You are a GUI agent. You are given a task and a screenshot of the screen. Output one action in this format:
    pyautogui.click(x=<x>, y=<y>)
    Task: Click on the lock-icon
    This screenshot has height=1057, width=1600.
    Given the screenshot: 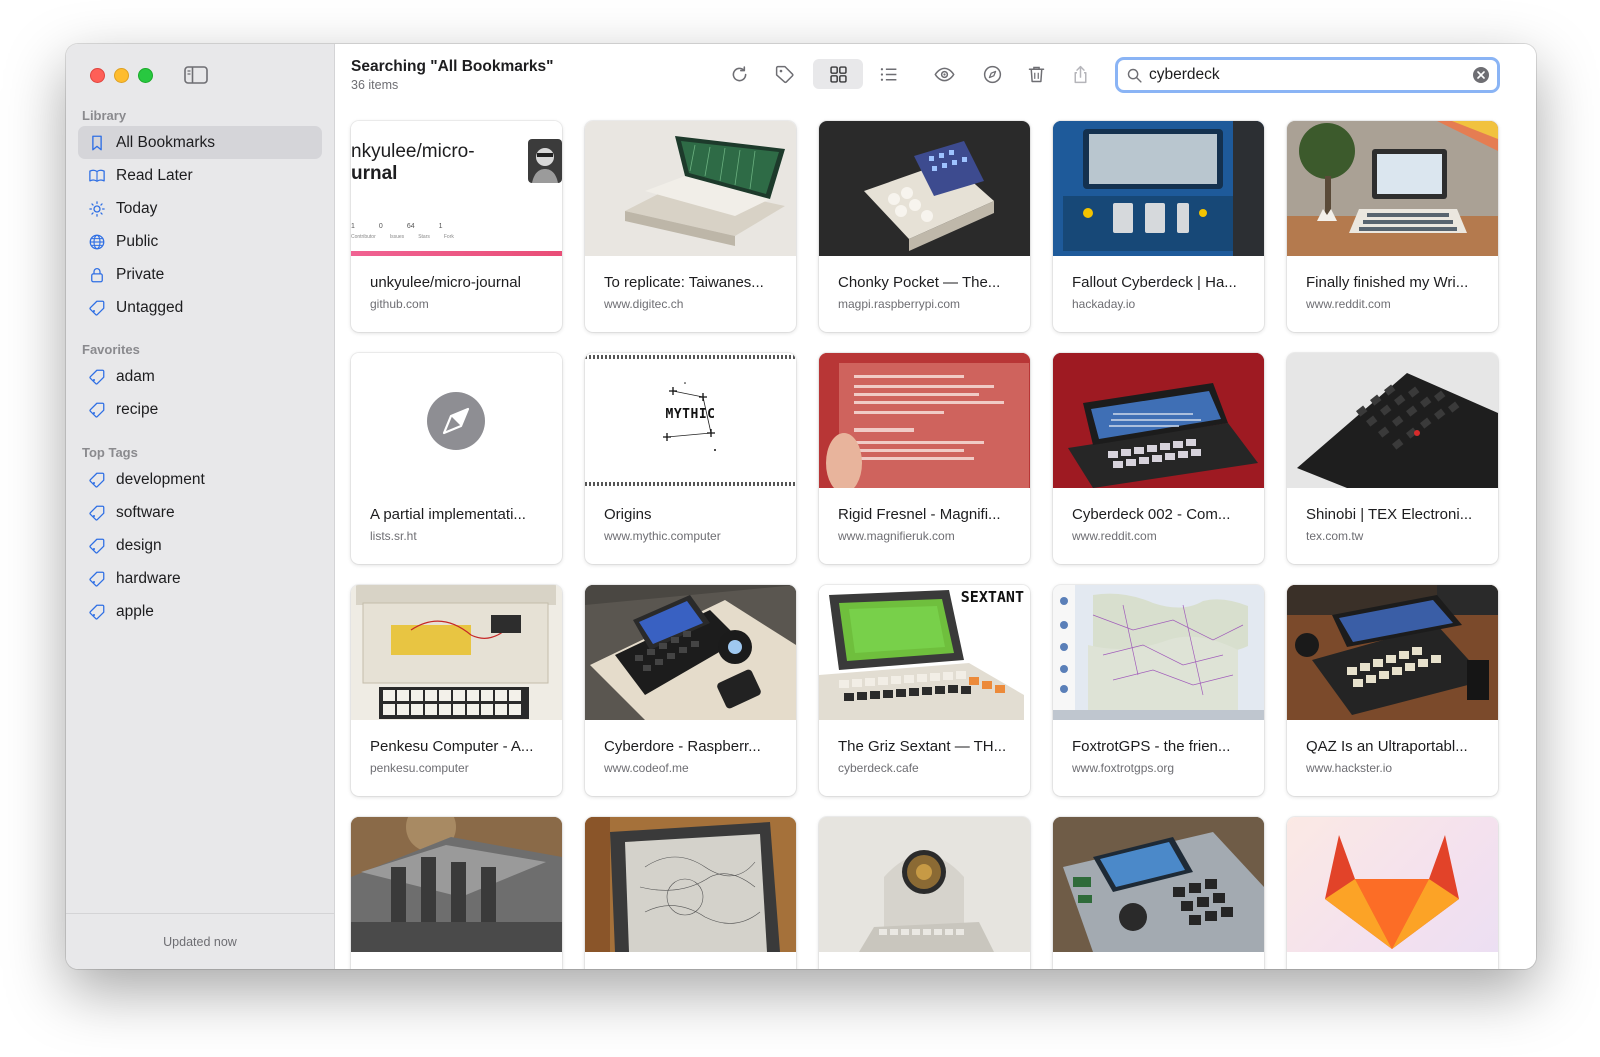 What is the action you would take?
    pyautogui.click(x=97, y=275)
    